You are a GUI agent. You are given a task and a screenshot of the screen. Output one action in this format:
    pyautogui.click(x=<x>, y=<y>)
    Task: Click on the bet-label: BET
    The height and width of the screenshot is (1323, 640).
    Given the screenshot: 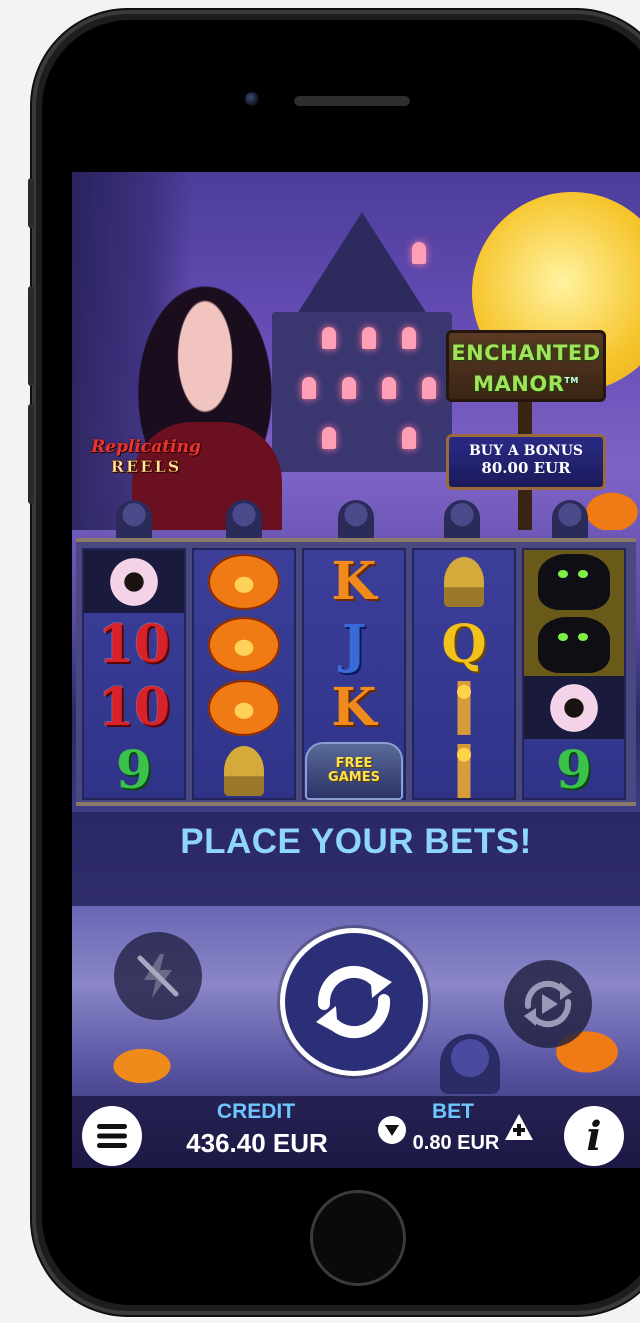 What is the action you would take?
    pyautogui.click(x=453, y=1111)
    